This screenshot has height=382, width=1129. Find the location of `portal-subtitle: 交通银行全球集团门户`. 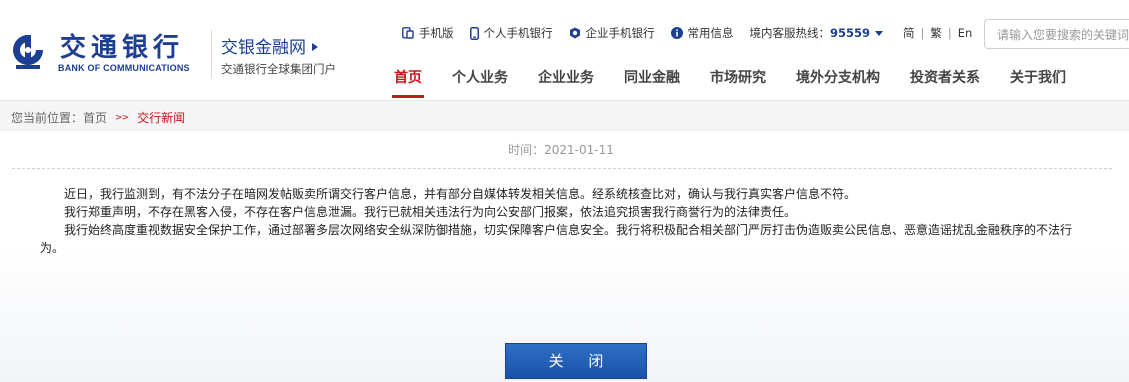

portal-subtitle: 交通银行全球集团门户 is located at coordinates (278, 69).